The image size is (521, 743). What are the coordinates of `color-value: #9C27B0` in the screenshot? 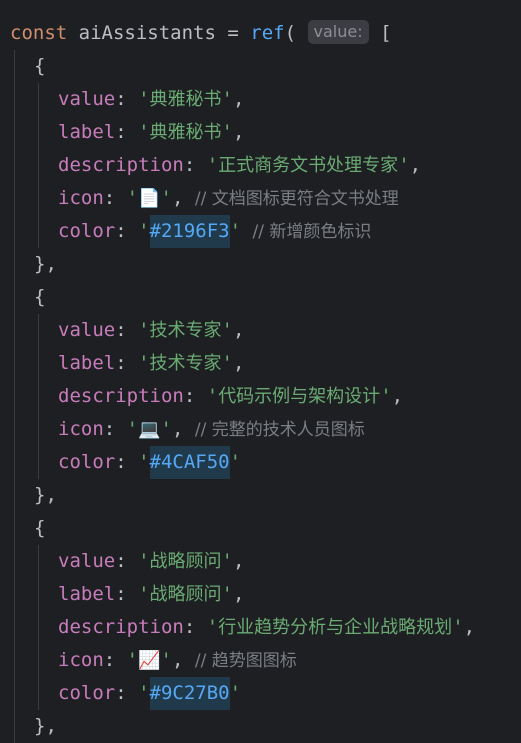 It's located at (189, 693).